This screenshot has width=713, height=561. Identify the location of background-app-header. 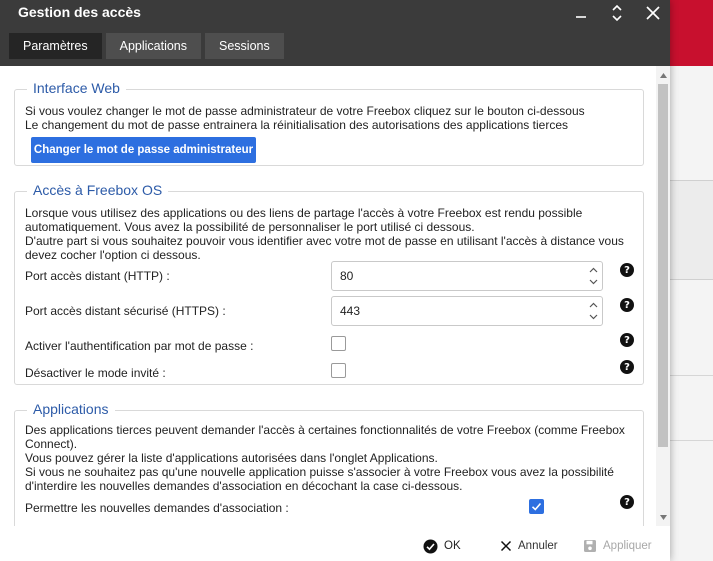
(690, 33).